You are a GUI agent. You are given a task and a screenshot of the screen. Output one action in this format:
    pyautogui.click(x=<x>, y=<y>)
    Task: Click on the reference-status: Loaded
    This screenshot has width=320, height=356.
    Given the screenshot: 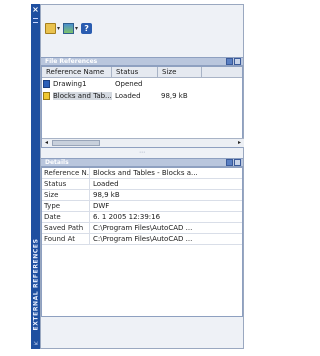 What is the action you would take?
    pyautogui.click(x=128, y=96)
    